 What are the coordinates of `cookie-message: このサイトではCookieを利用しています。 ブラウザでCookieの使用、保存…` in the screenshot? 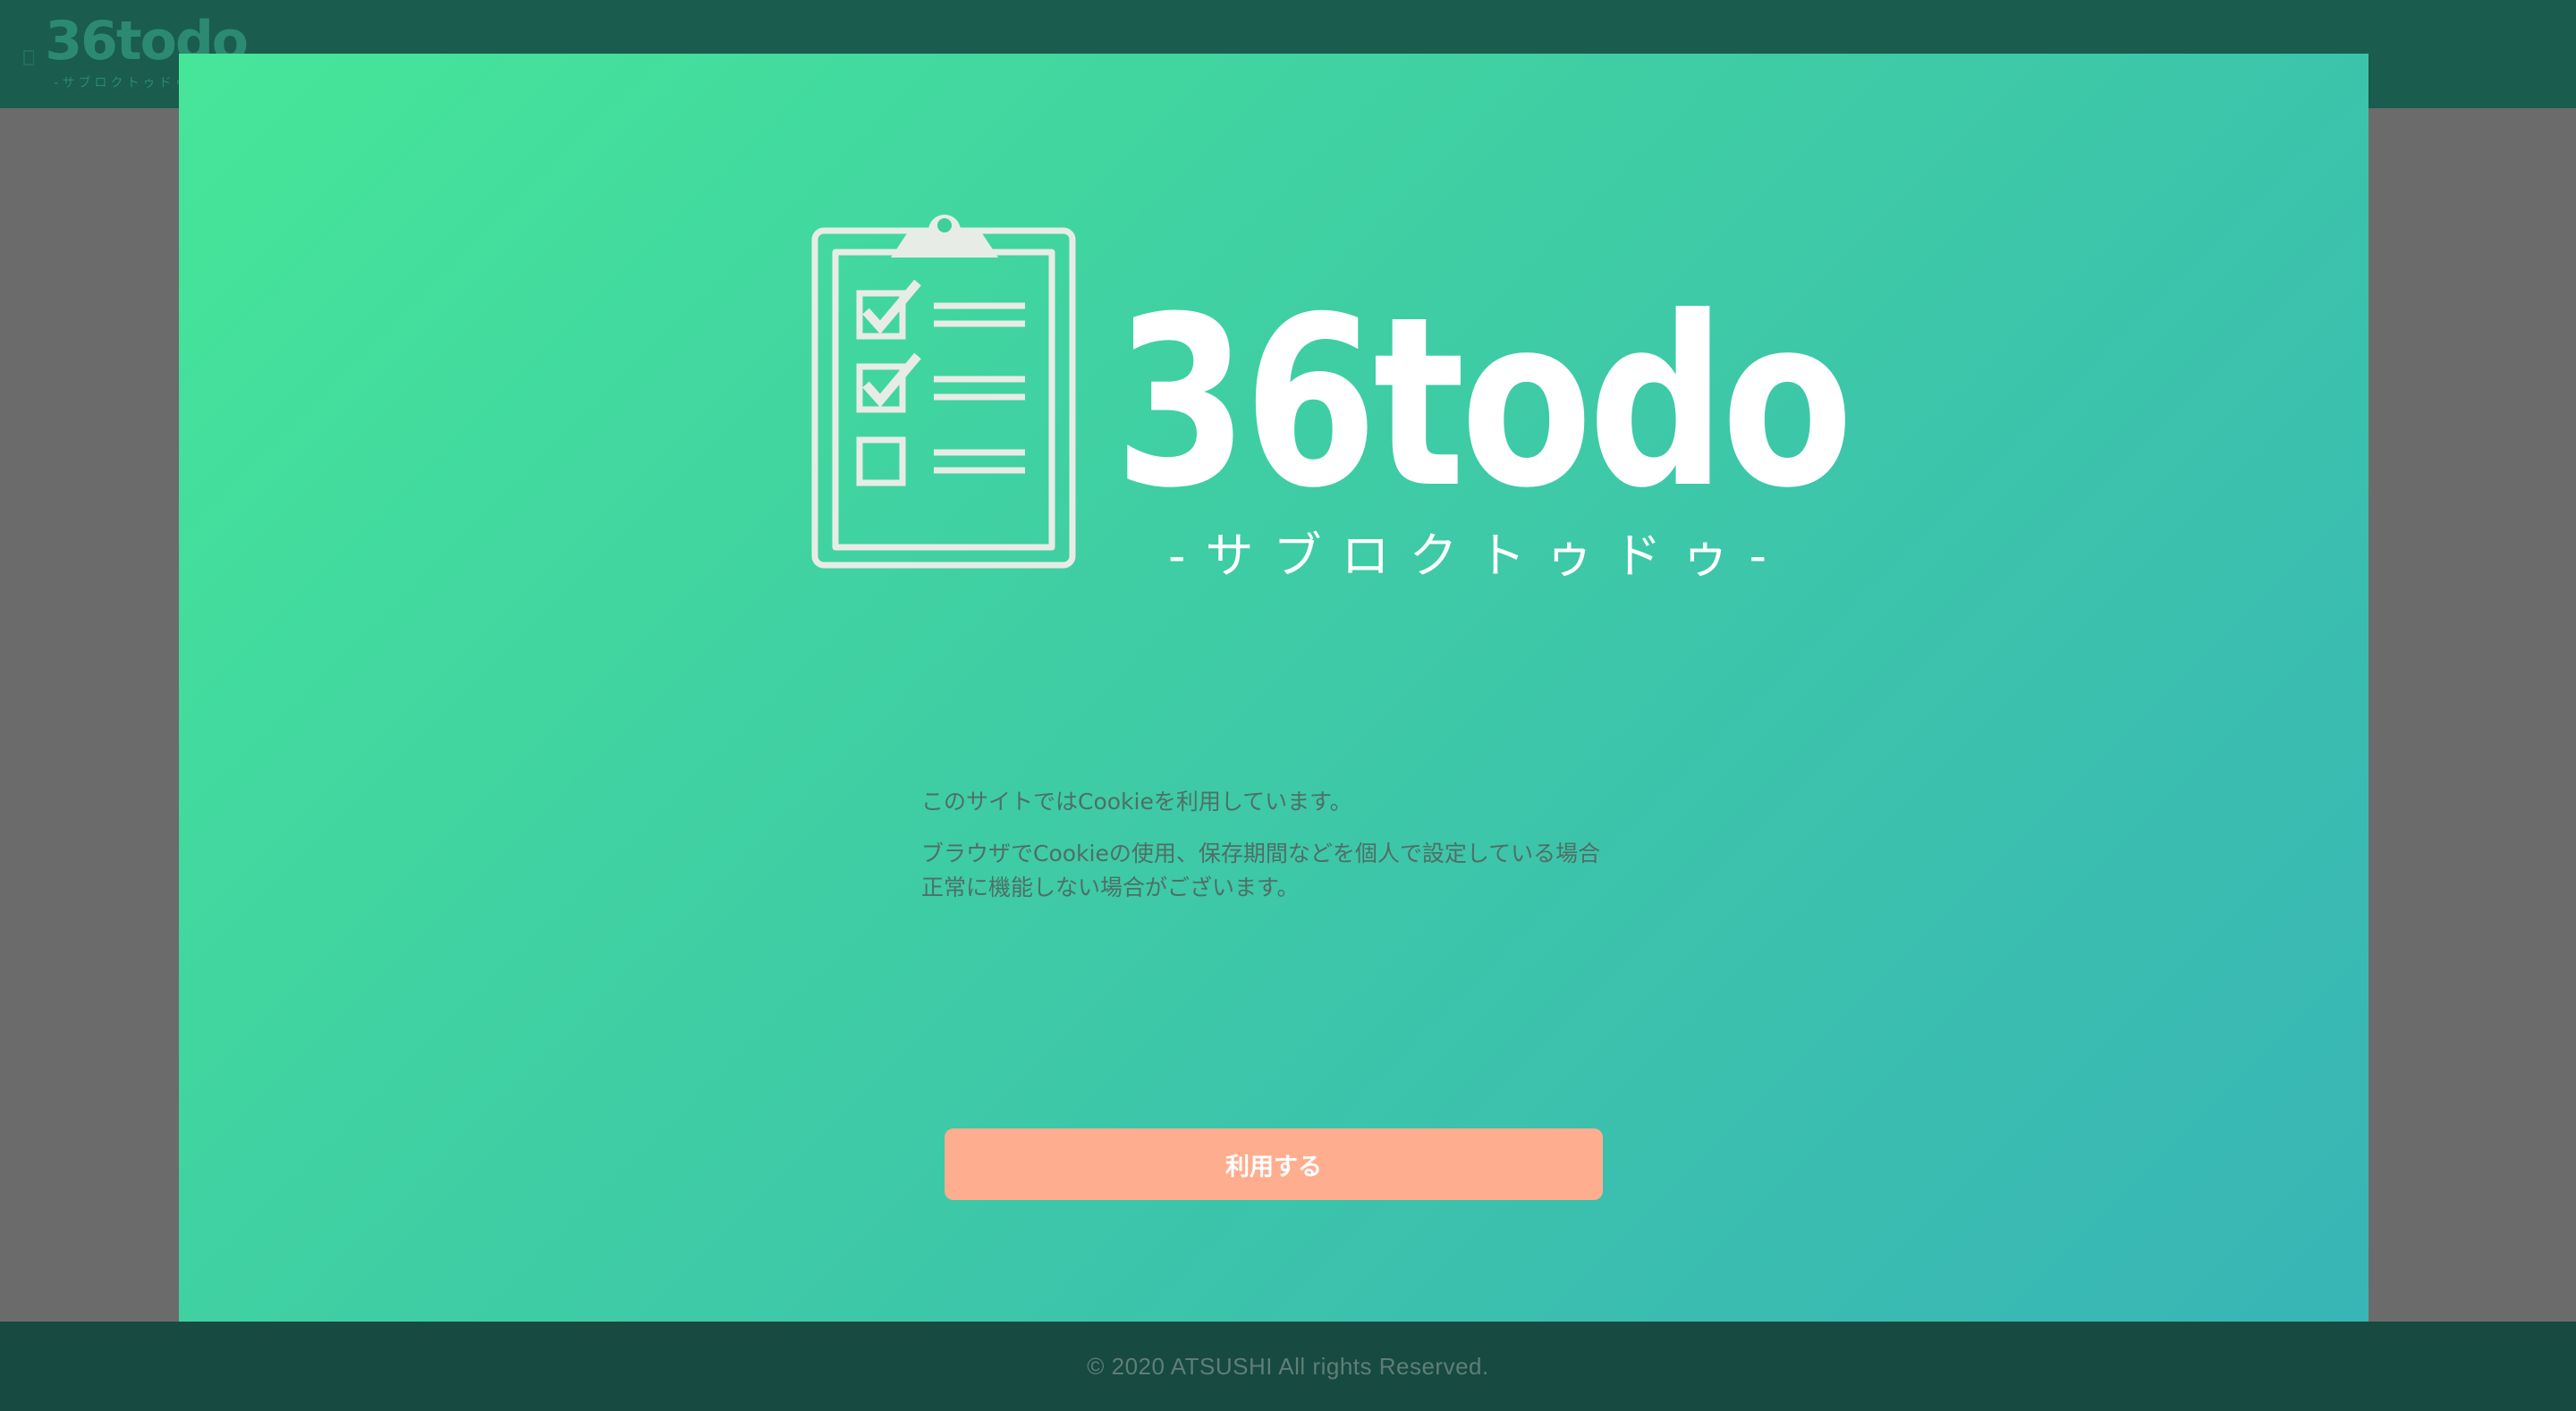 It's located at (1323, 854).